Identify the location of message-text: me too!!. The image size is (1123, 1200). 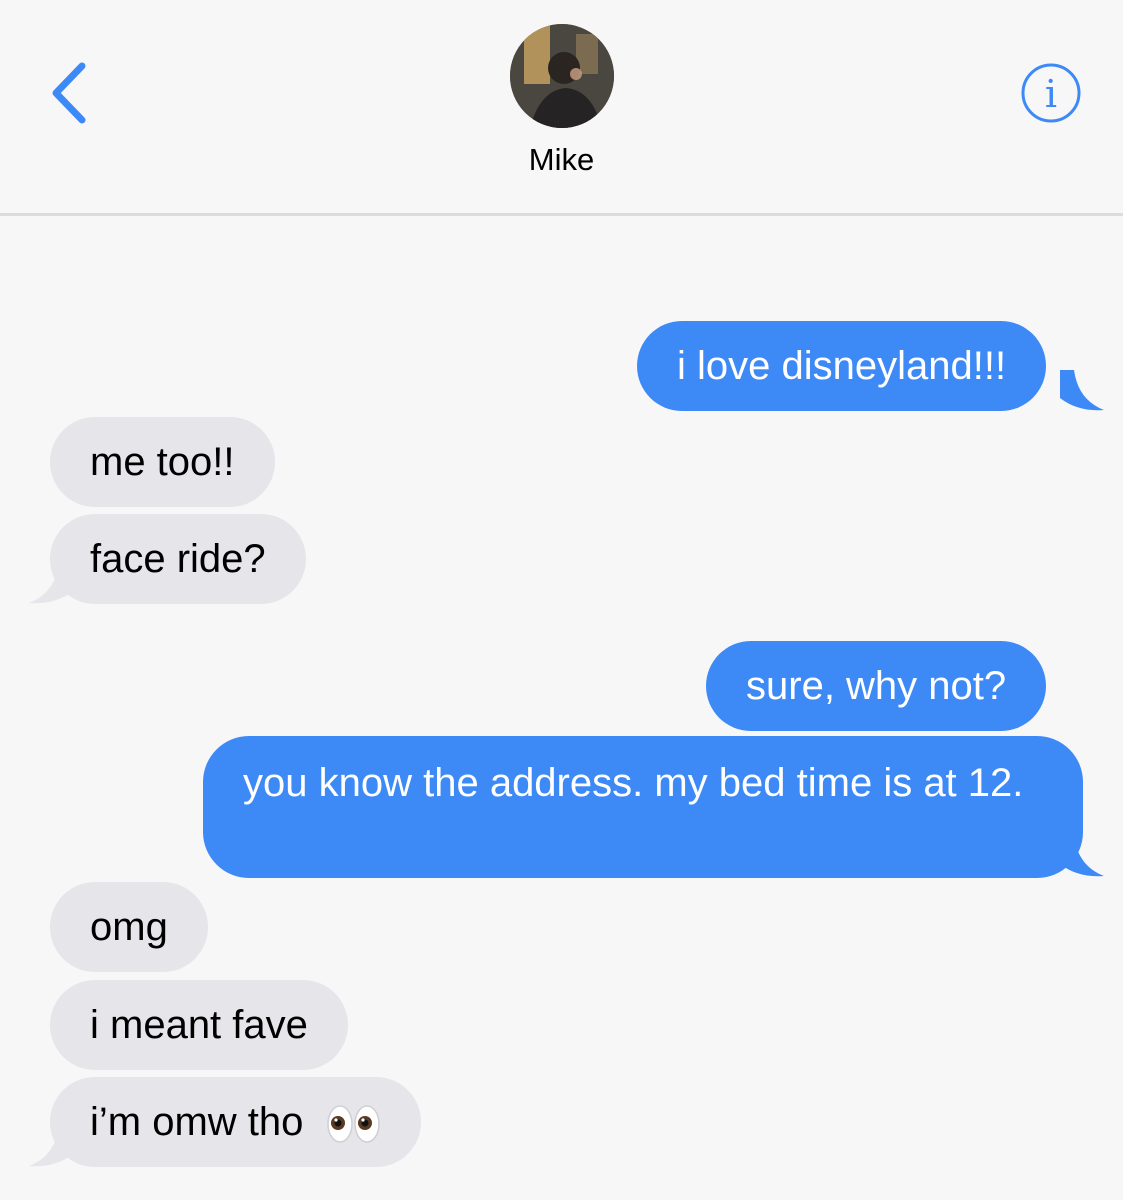
(162, 462).